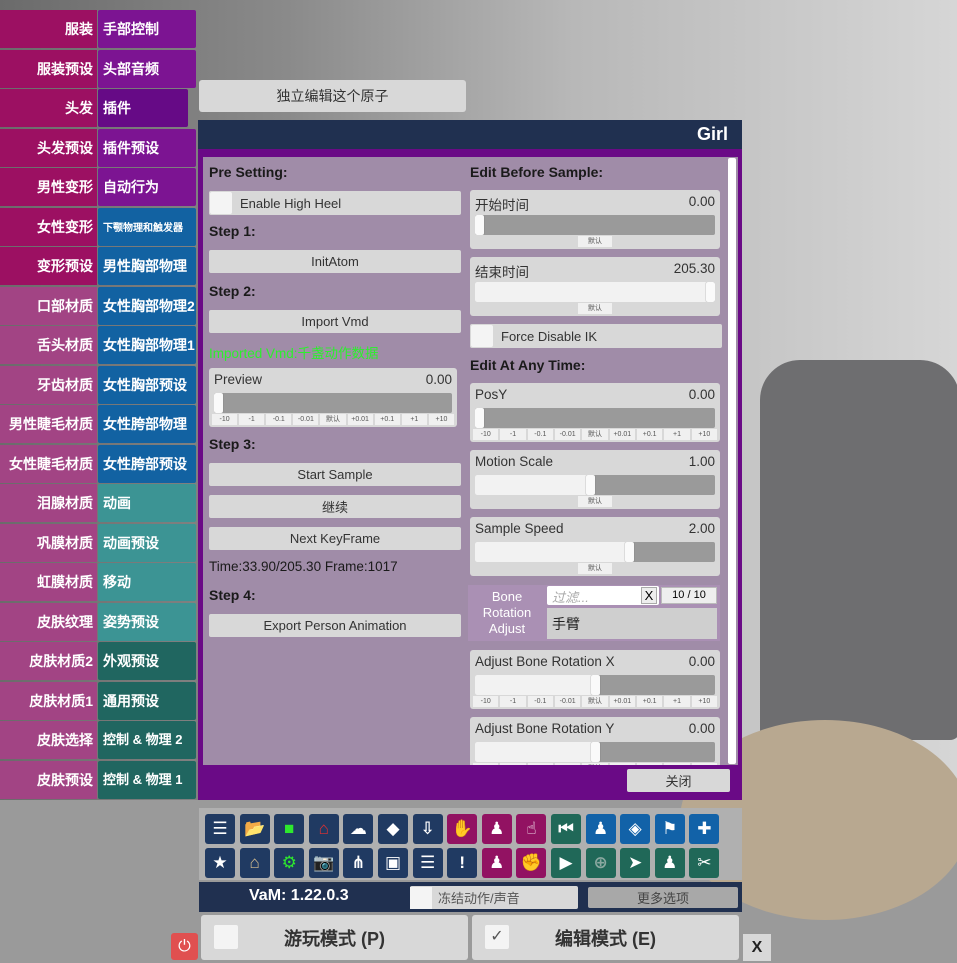  Describe the element at coordinates (335, 261) in the screenshot. I see `init-atom-button: InitAtom` at that location.